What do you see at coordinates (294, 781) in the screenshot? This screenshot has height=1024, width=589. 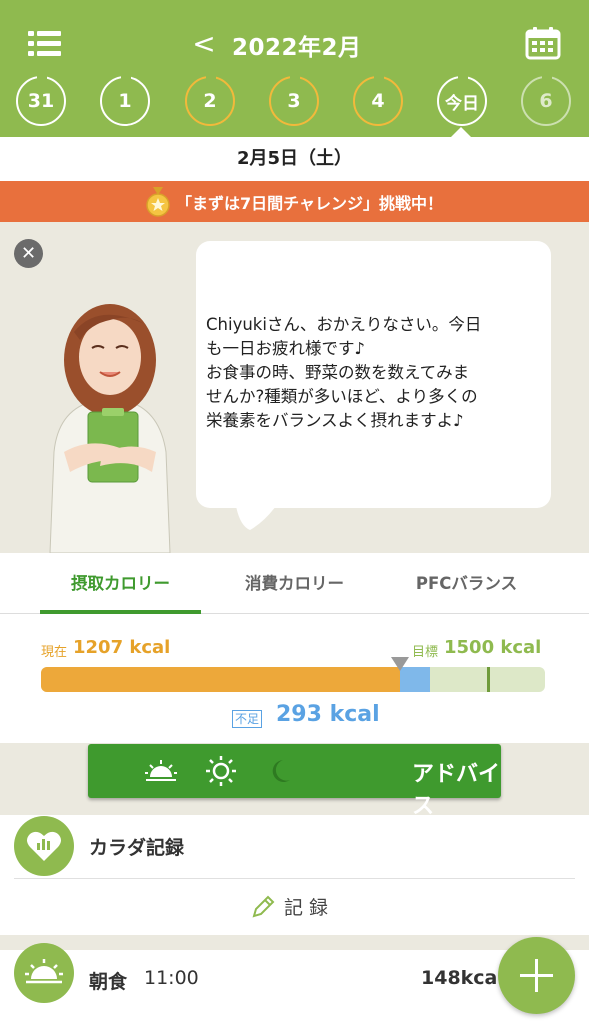 I see `advice-button: アドバイス` at bounding box center [294, 781].